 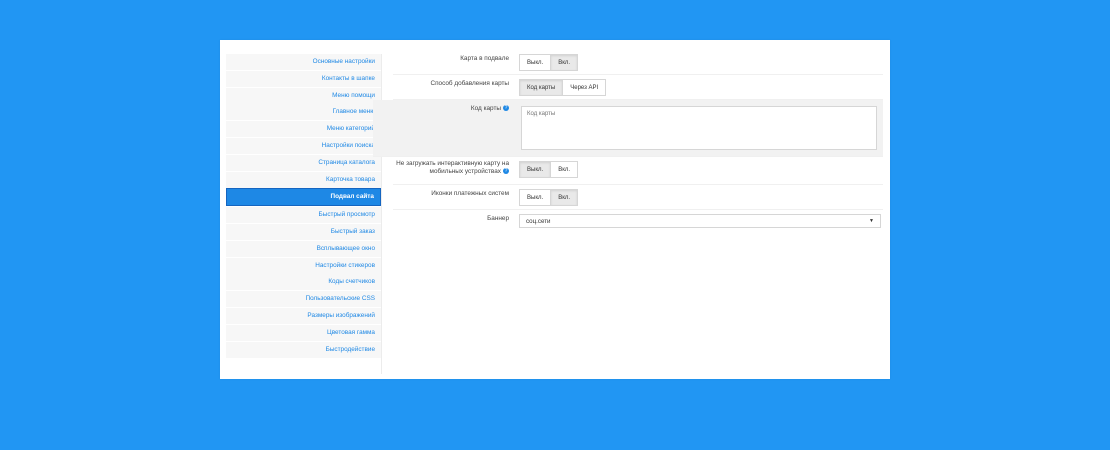 What do you see at coordinates (538, 221) in the screenshot?
I see `banner-select-value: соц.сети` at bounding box center [538, 221].